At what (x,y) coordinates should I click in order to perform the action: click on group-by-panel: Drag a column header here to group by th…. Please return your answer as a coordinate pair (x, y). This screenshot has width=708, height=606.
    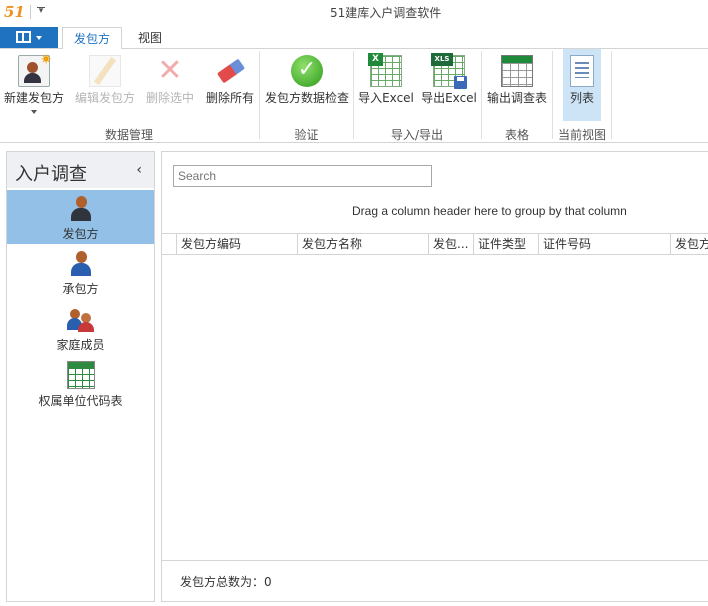
    Looking at the image, I should click on (489, 211).